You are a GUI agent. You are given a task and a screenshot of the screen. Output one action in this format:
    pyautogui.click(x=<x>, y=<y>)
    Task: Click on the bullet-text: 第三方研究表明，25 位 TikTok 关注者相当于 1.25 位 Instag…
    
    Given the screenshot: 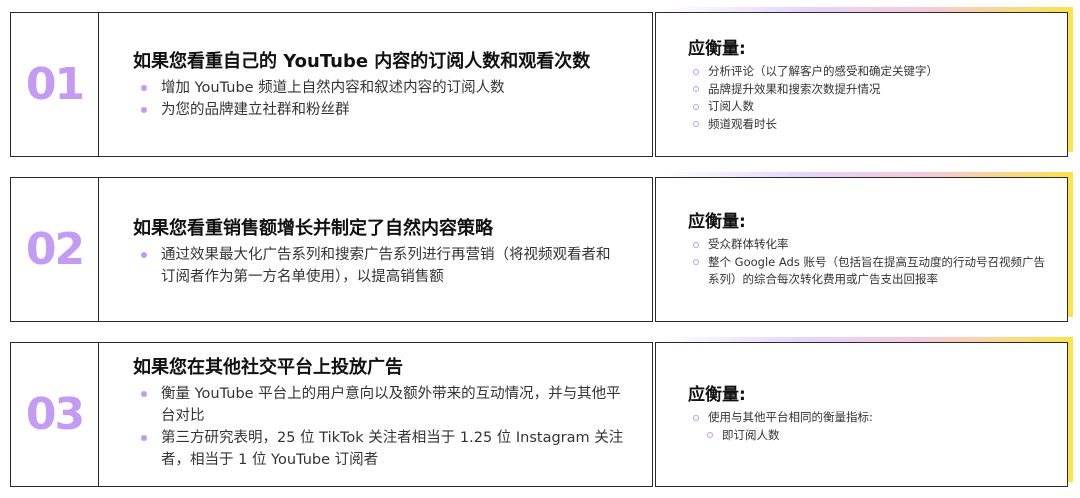 What is the action you would take?
    pyautogui.click(x=392, y=449)
    